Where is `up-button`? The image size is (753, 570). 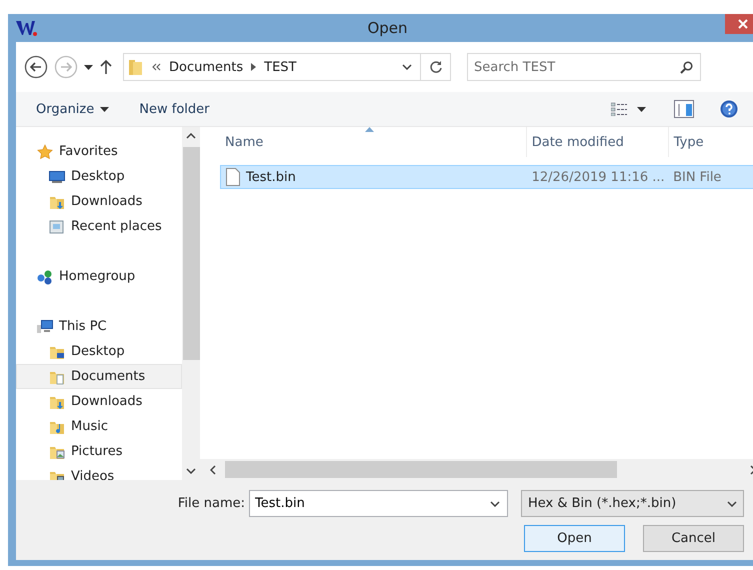 up-button is located at coordinates (106, 67).